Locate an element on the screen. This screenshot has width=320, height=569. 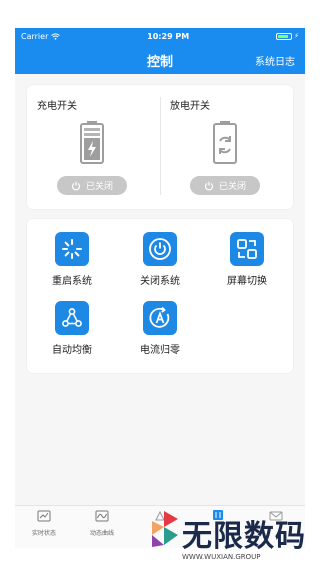
current-zero-button: 电流归零 is located at coordinates (160, 333).